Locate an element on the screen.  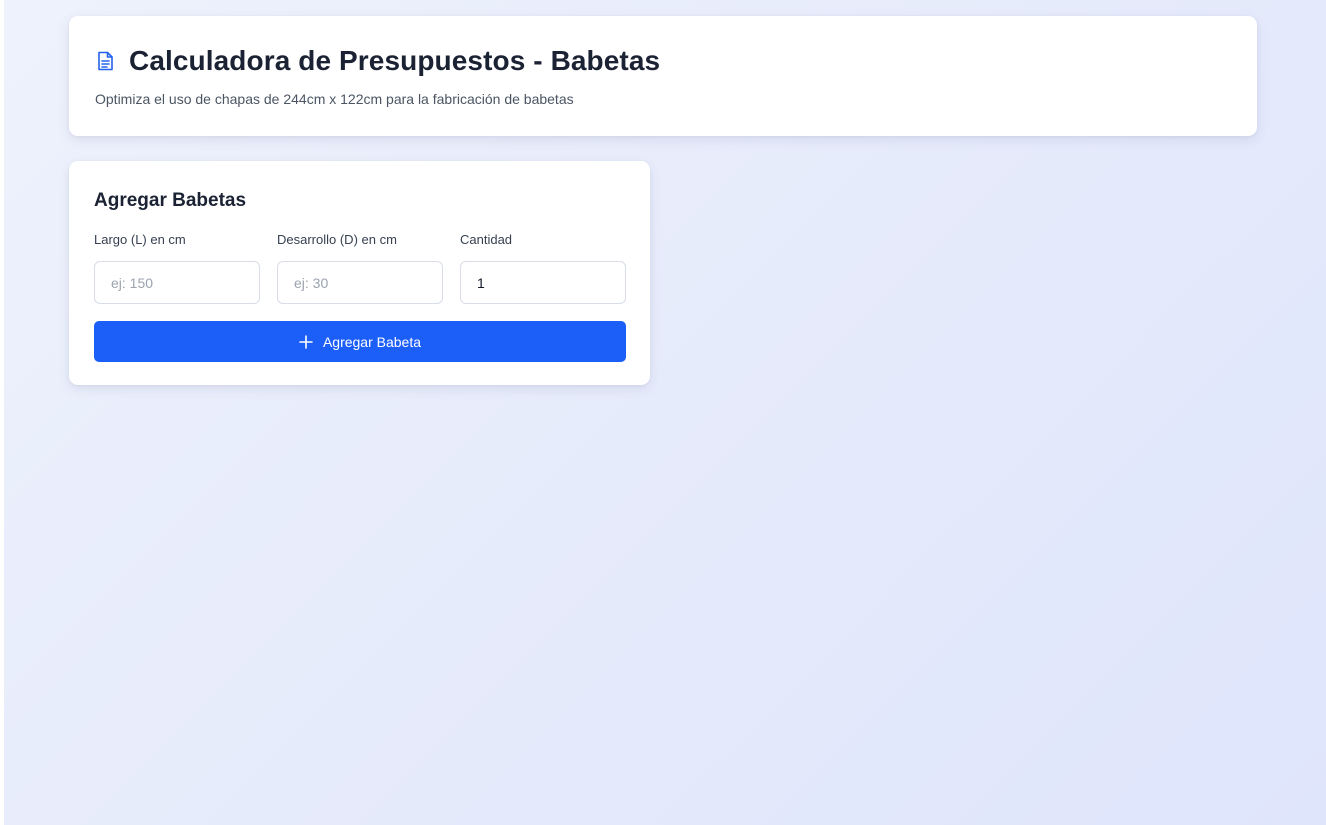
document-icon is located at coordinates (105, 61).